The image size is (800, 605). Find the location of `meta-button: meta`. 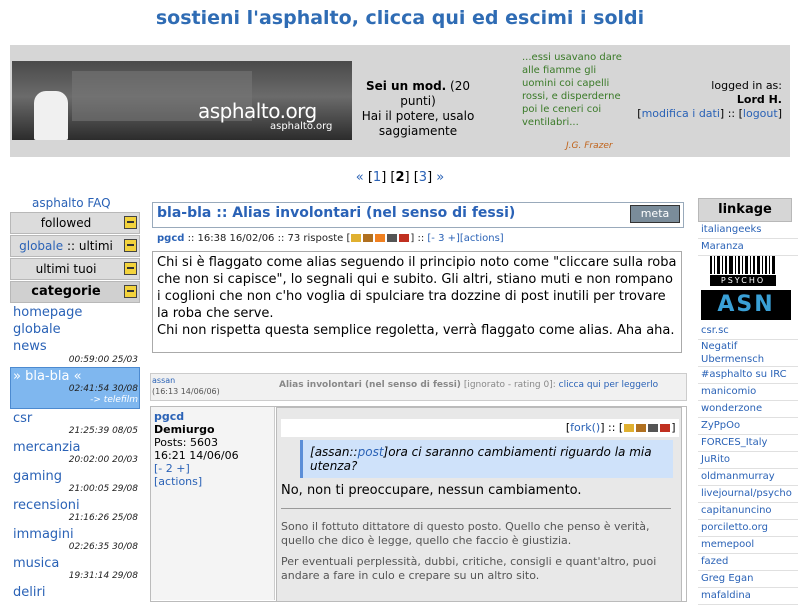

meta-button: meta is located at coordinates (655, 214).